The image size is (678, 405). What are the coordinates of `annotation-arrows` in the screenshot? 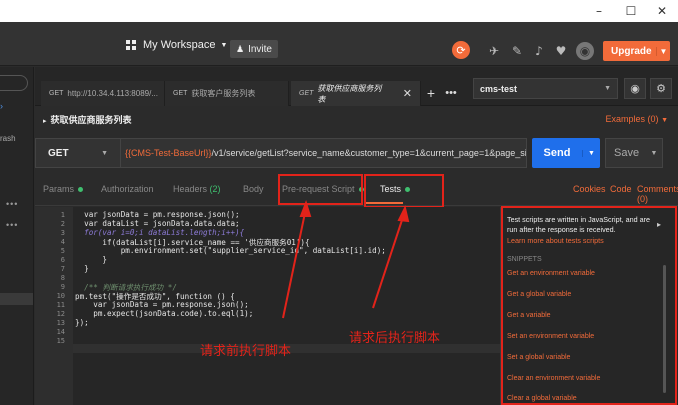 It's located at (346, 259).